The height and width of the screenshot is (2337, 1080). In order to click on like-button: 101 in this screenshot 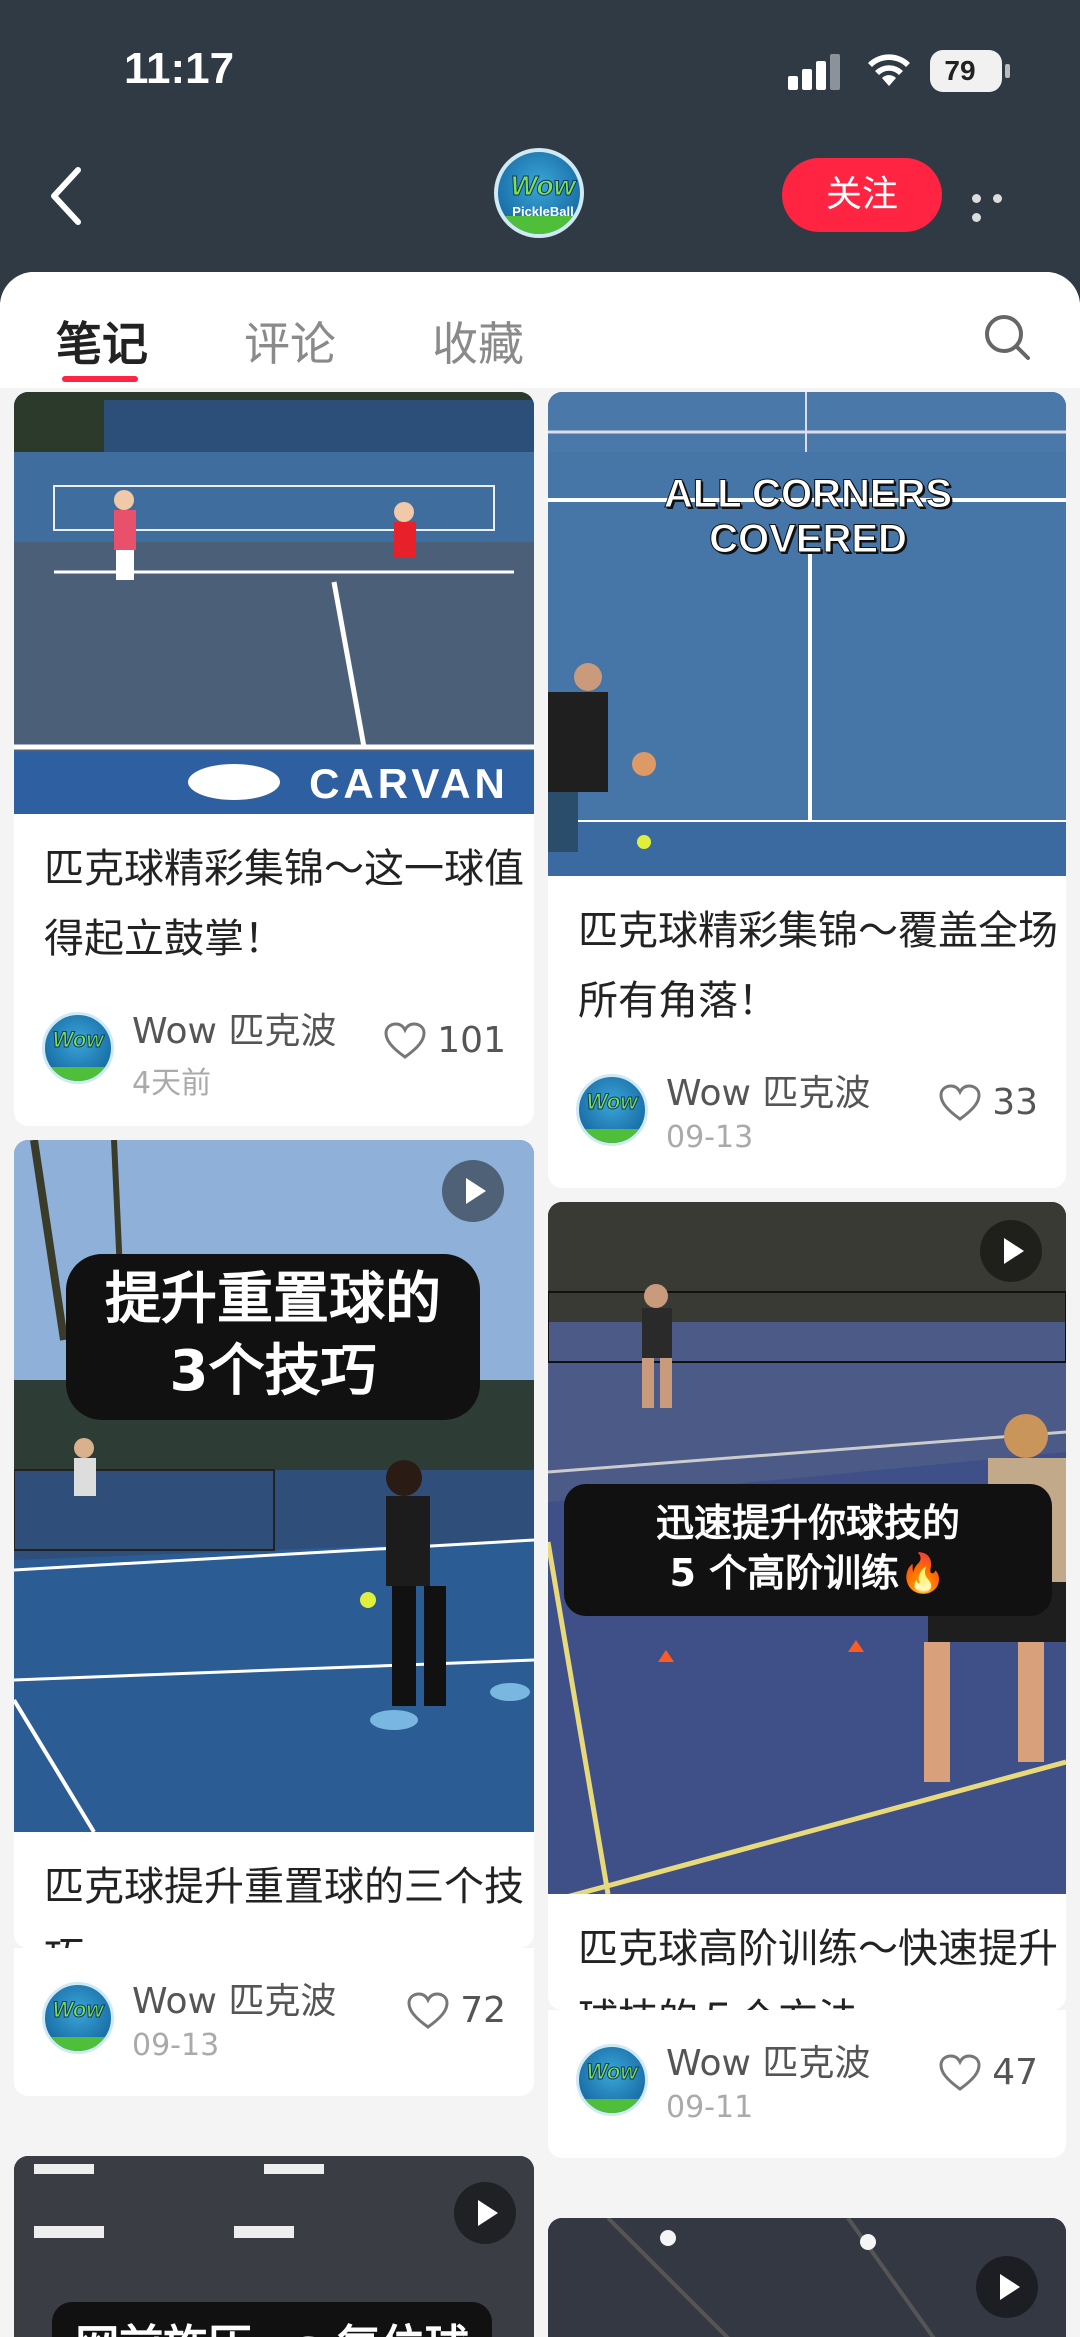, I will do `click(444, 1040)`.